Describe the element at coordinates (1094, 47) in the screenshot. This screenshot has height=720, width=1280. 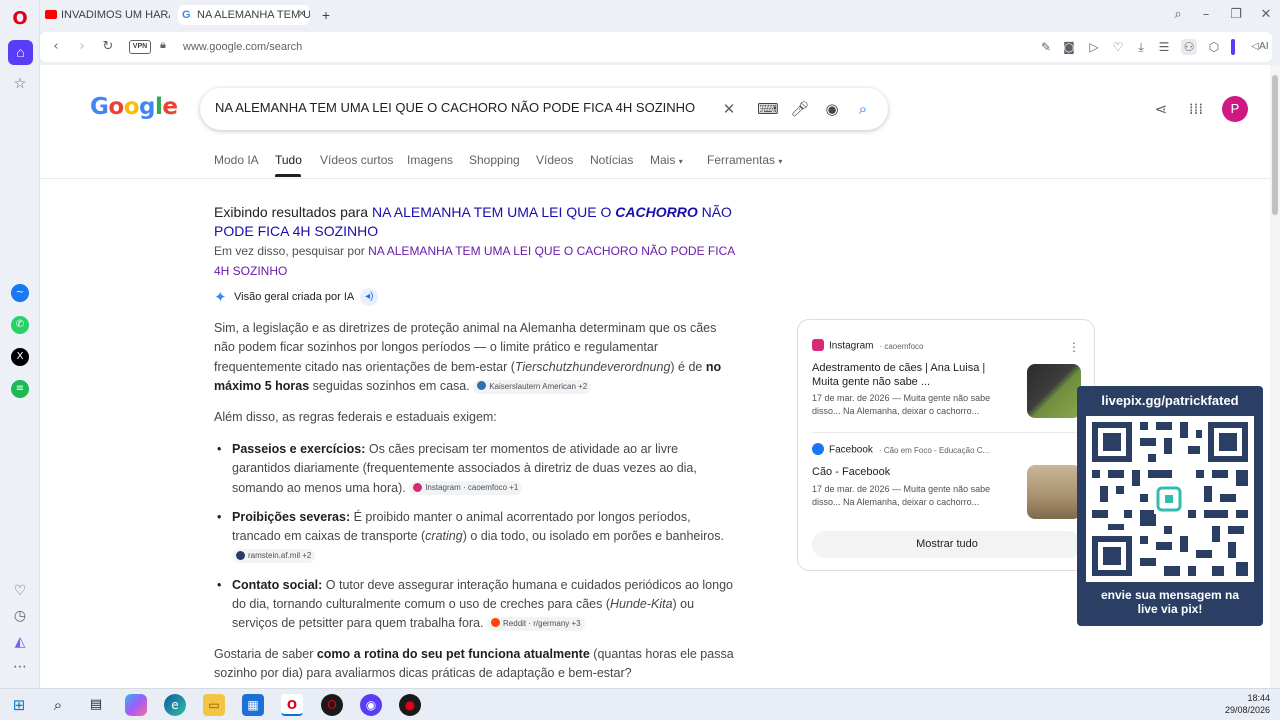
I see `play-icon: ▷` at that location.